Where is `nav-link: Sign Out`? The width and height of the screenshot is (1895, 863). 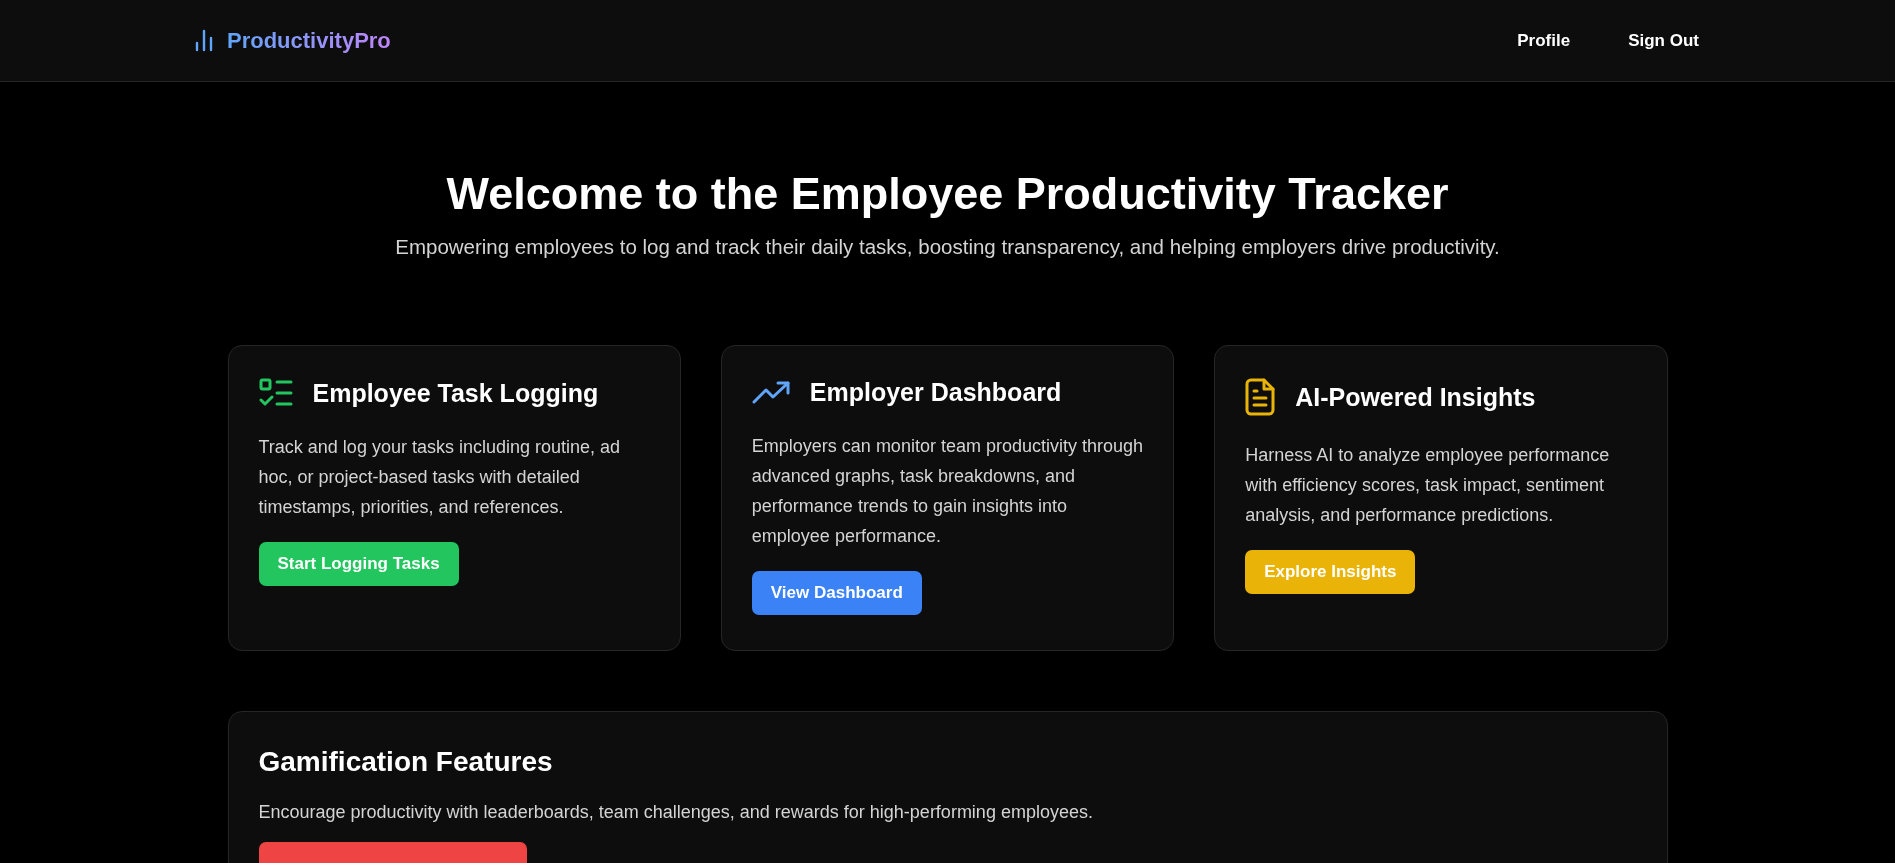 nav-link: Sign Out is located at coordinates (1663, 40).